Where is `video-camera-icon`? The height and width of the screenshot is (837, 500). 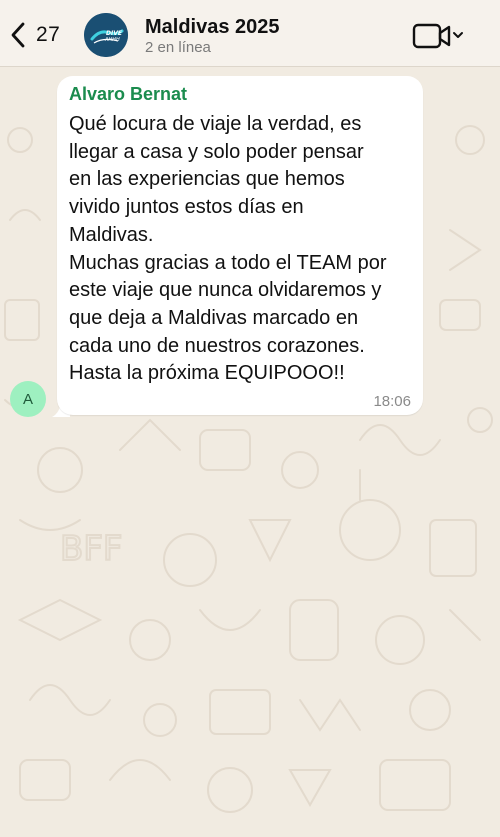
video-camera-icon is located at coordinates (437, 36).